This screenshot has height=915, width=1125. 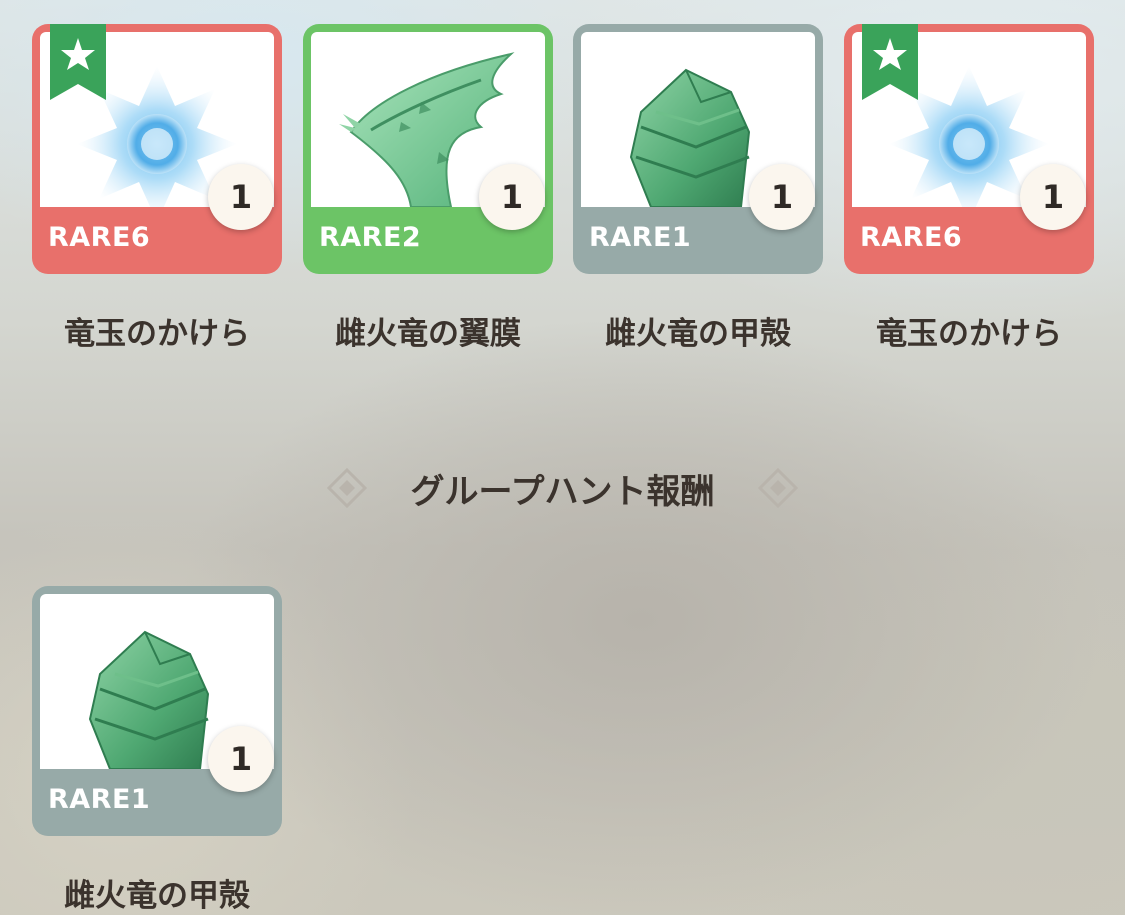 What do you see at coordinates (157, 711) in the screenshot?
I see `group-hunt-reward-card-1: 1 RARE1` at bounding box center [157, 711].